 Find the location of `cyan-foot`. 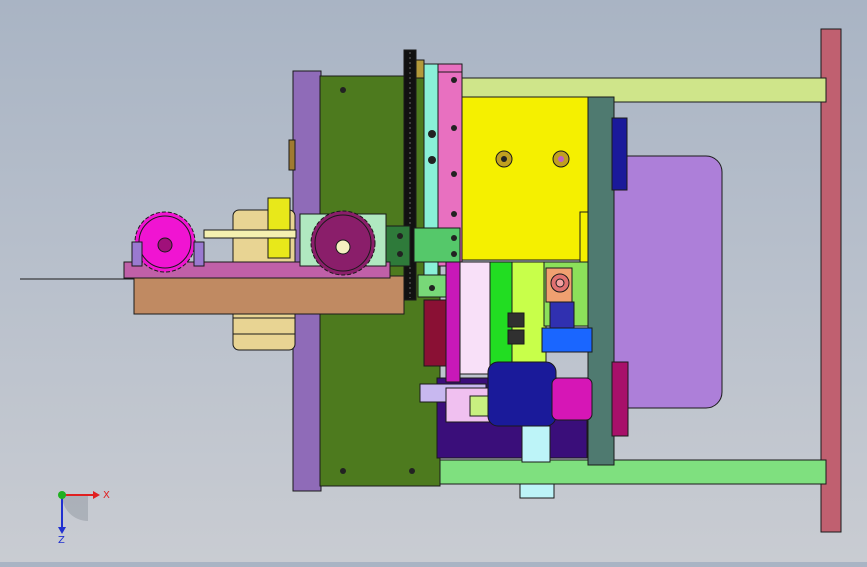

cyan-foot is located at coordinates (537, 491).